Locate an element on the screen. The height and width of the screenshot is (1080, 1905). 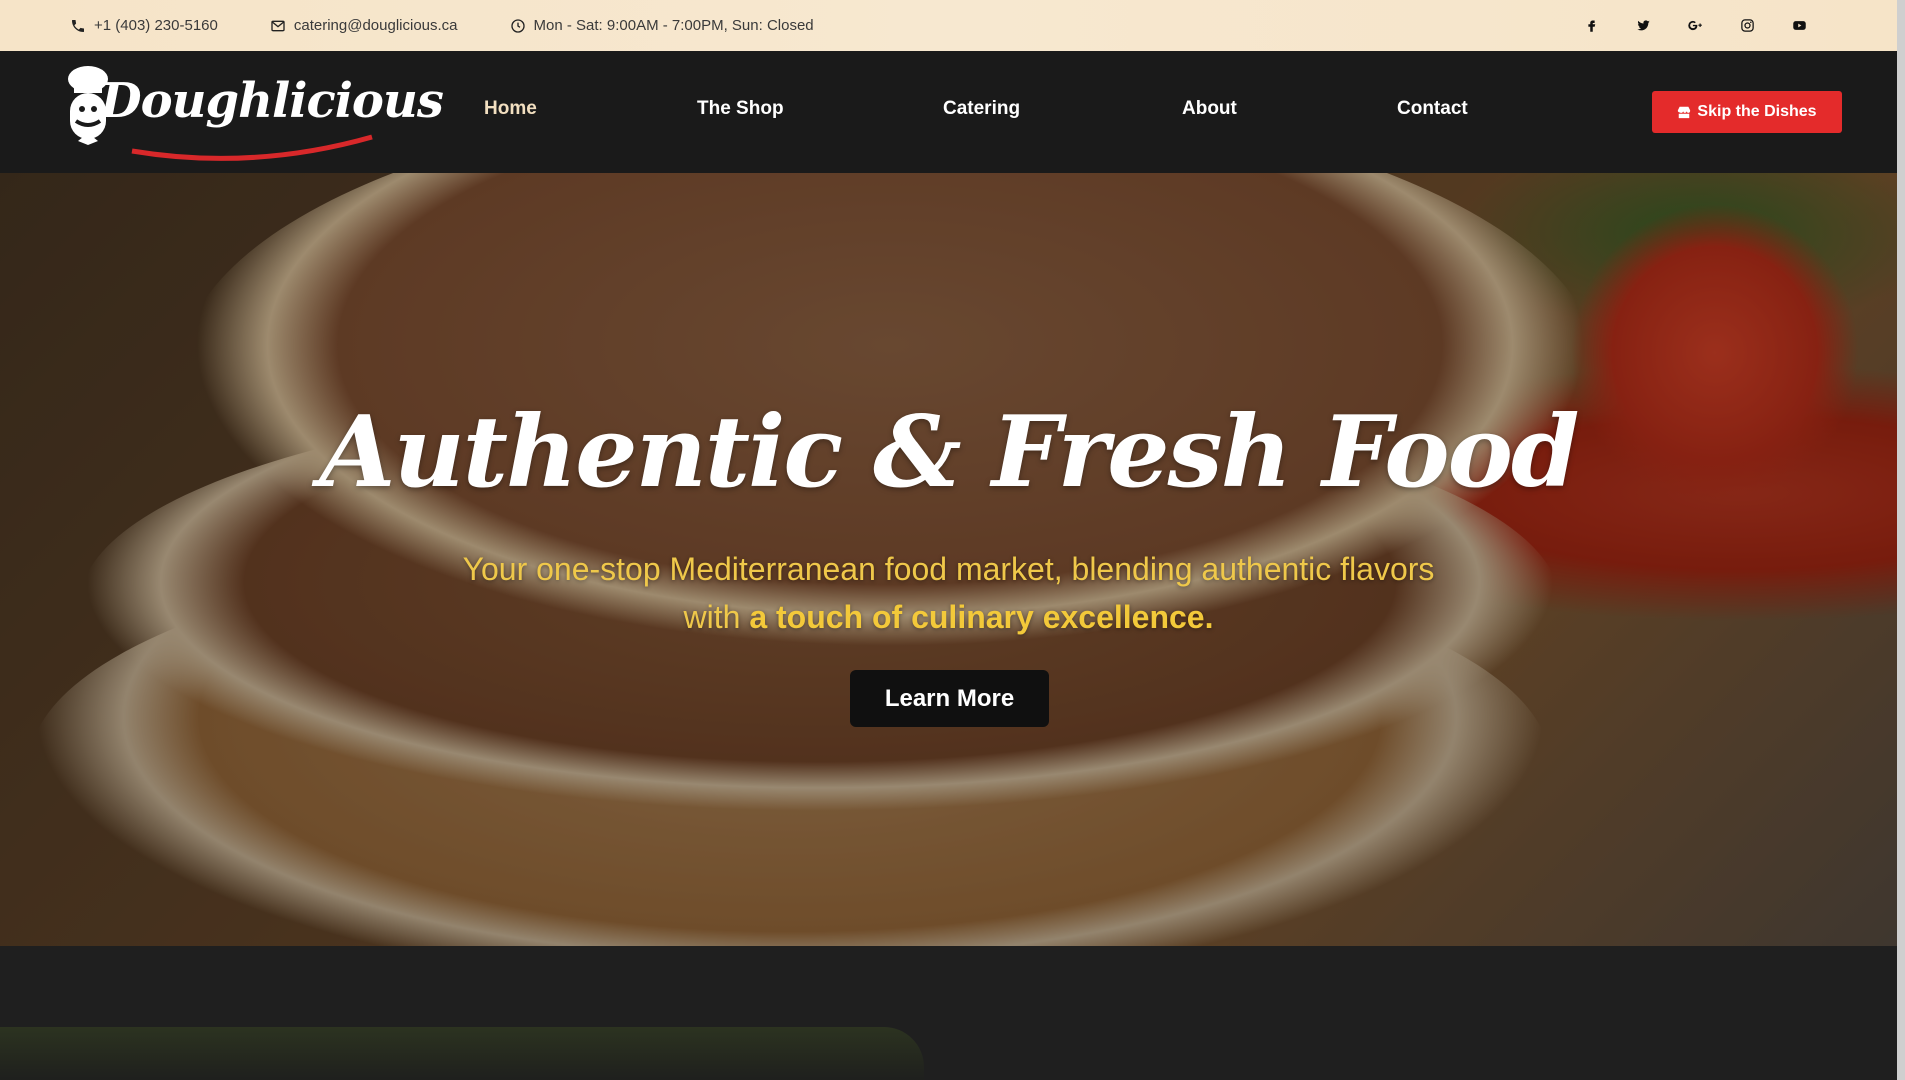
next-section is located at coordinates (948, 1013).